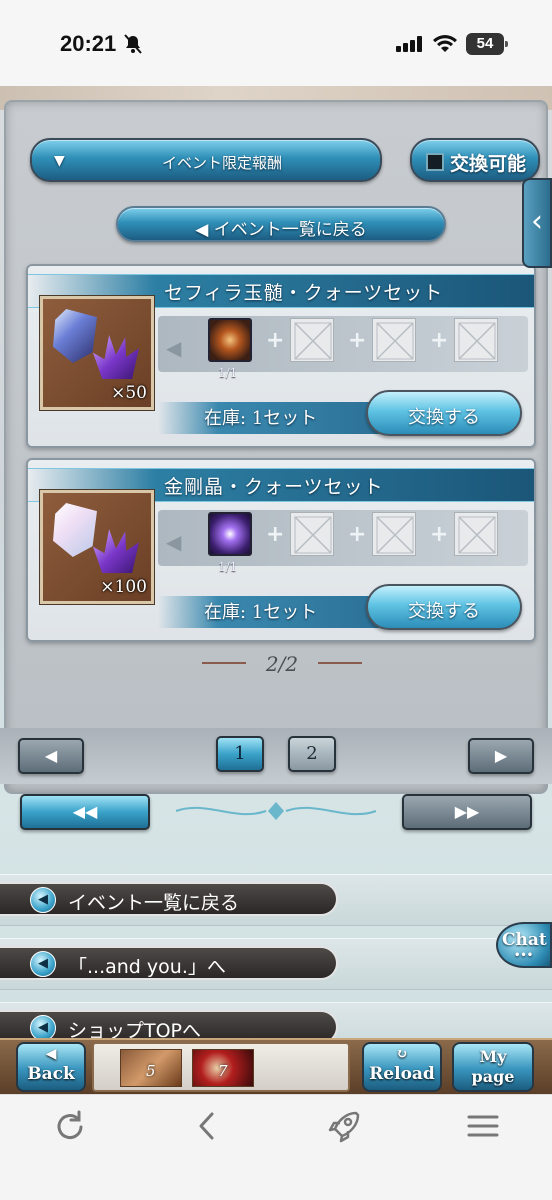 The height and width of the screenshot is (1200, 552). I want to click on page-number: 1, so click(240, 753).